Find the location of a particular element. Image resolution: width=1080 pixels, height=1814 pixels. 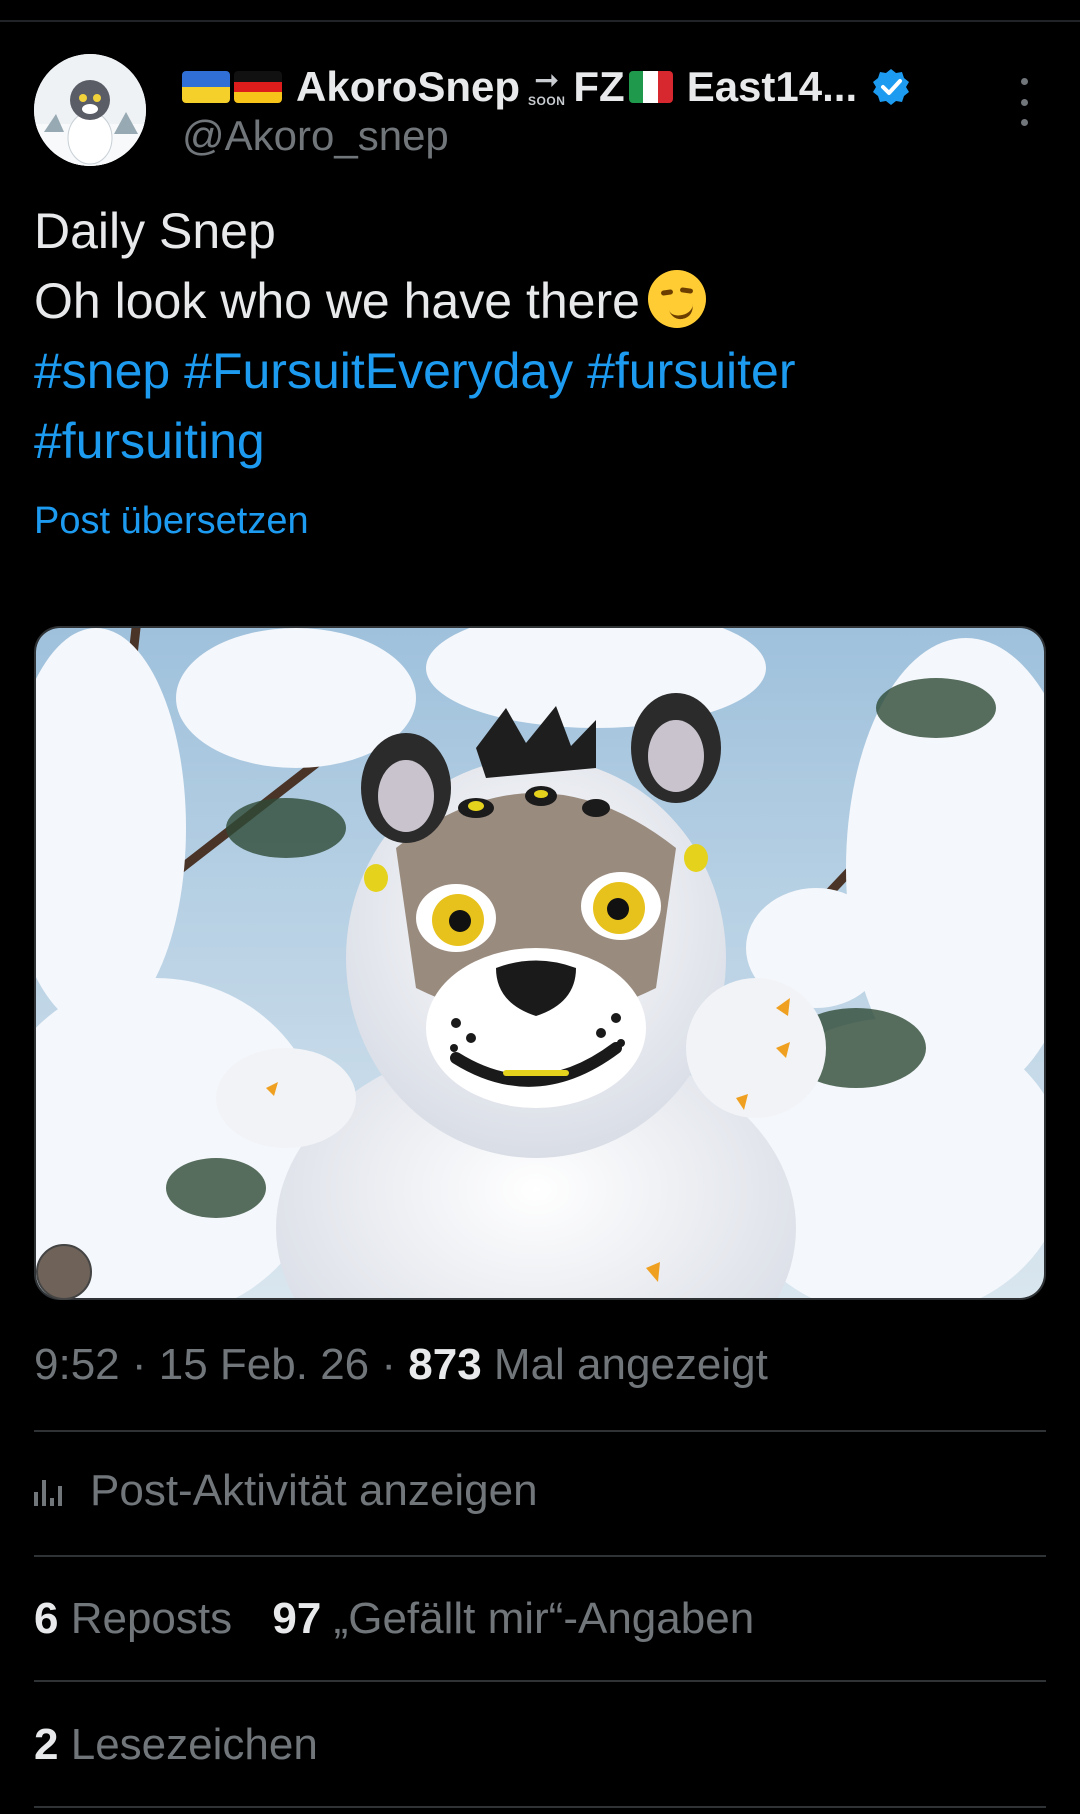

translate-post-link: Post übersetzen is located at coordinates (171, 521).